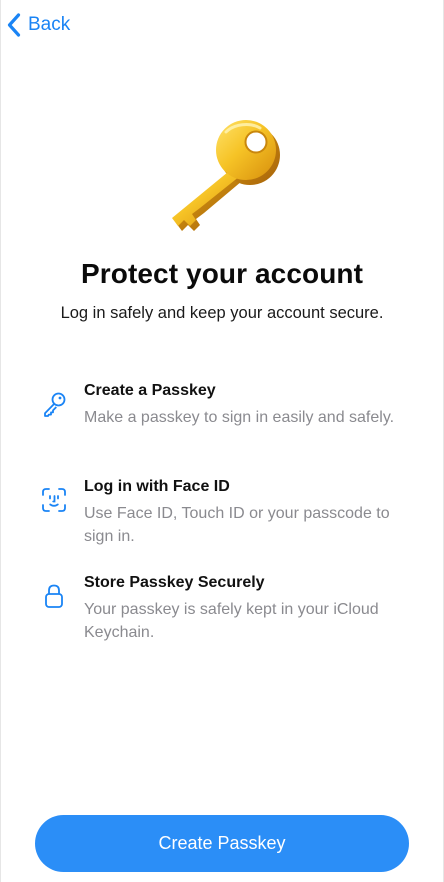 This screenshot has width=444, height=882. Describe the element at coordinates (55, 404) in the screenshot. I see `key-outline-icon` at that location.